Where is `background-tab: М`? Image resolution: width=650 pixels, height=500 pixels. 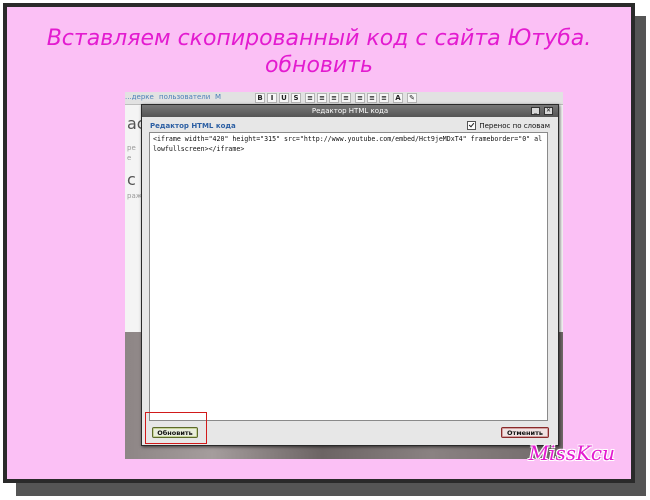 background-tab: М is located at coordinates (218, 97).